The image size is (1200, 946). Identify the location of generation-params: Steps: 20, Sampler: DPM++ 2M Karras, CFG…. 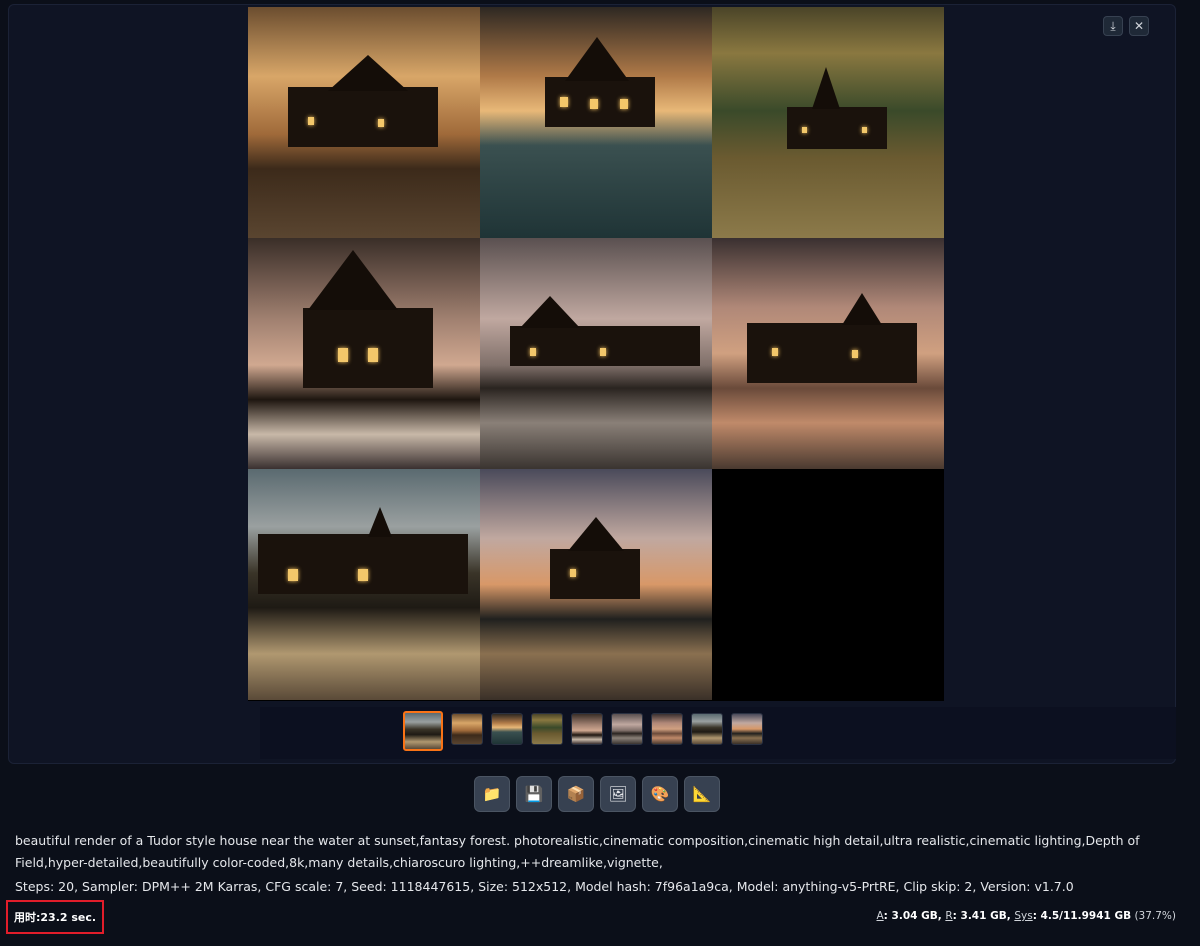
(544, 886).